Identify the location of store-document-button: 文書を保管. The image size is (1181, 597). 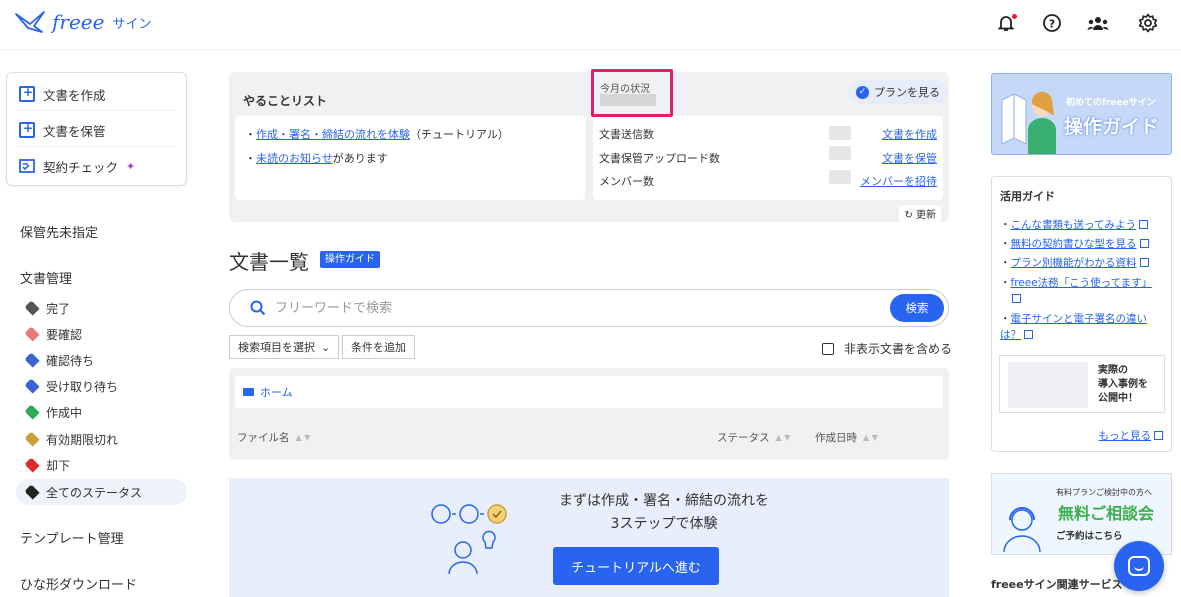
(62, 130).